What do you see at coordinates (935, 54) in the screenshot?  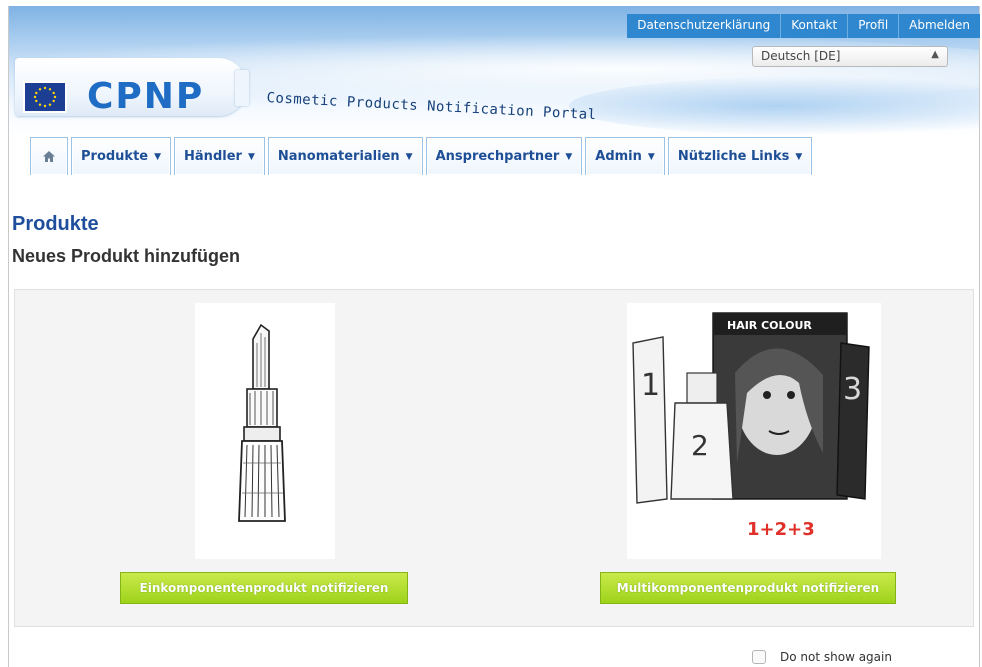 I see `select-arrows-icon: ▲︎` at bounding box center [935, 54].